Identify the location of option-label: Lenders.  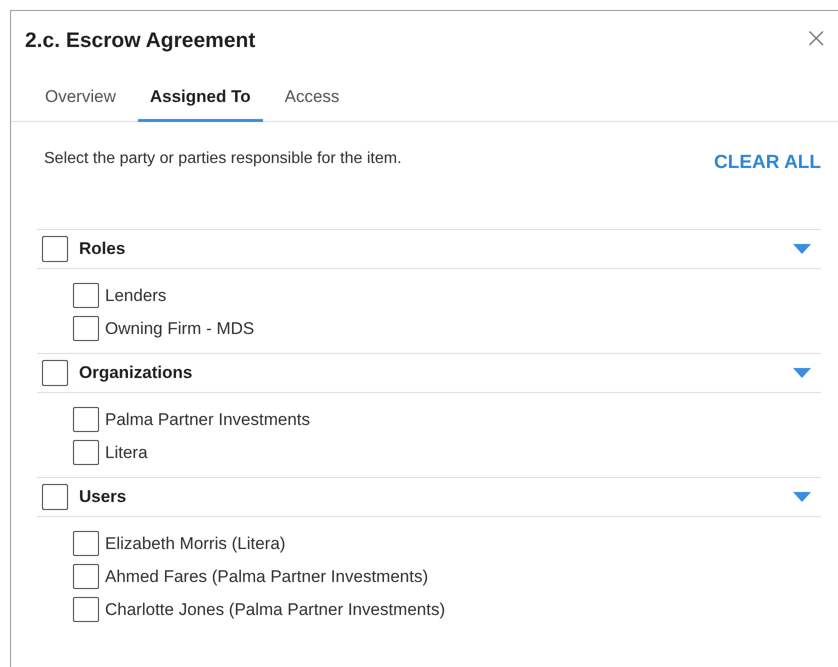
(135, 296).